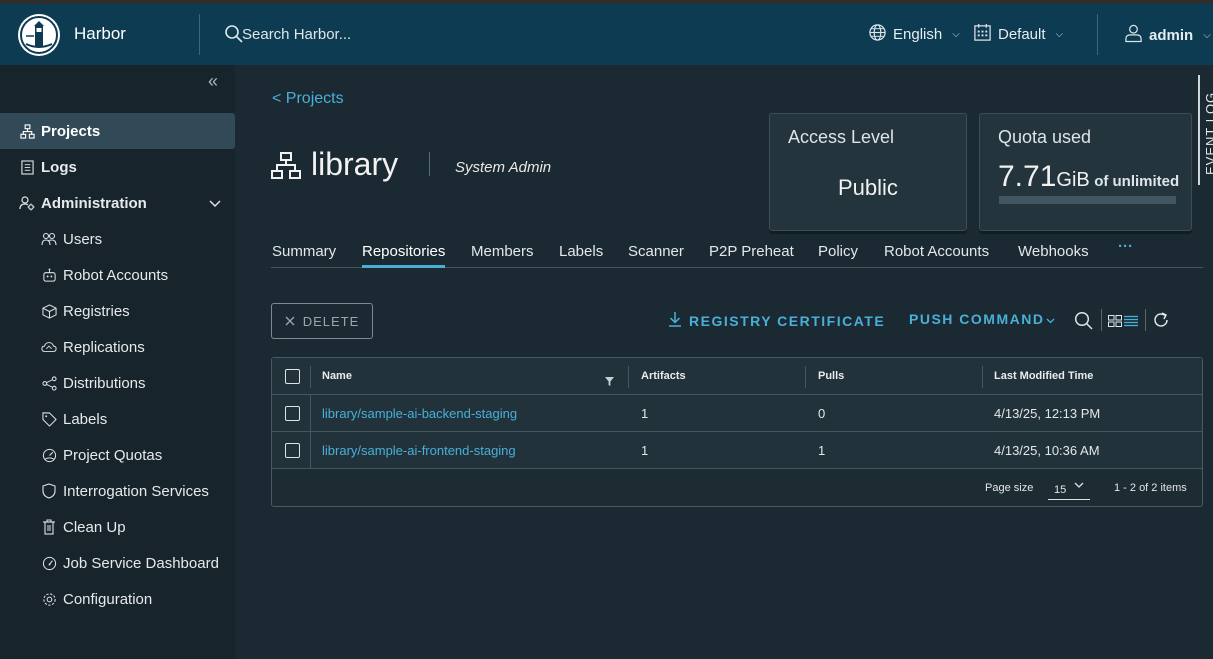 The height and width of the screenshot is (659, 1213). Describe the element at coordinates (85, 419) in the screenshot. I see `sidebar-item-label: Labels` at that location.